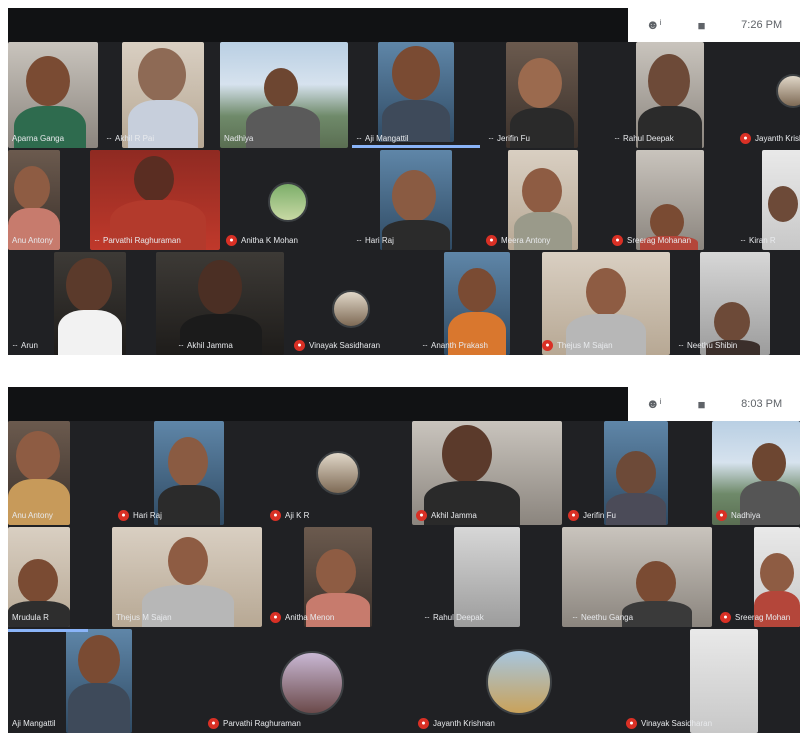 This screenshot has width=800, height=733. I want to click on participant-tile: Aparna Ganga, so click(53, 95).